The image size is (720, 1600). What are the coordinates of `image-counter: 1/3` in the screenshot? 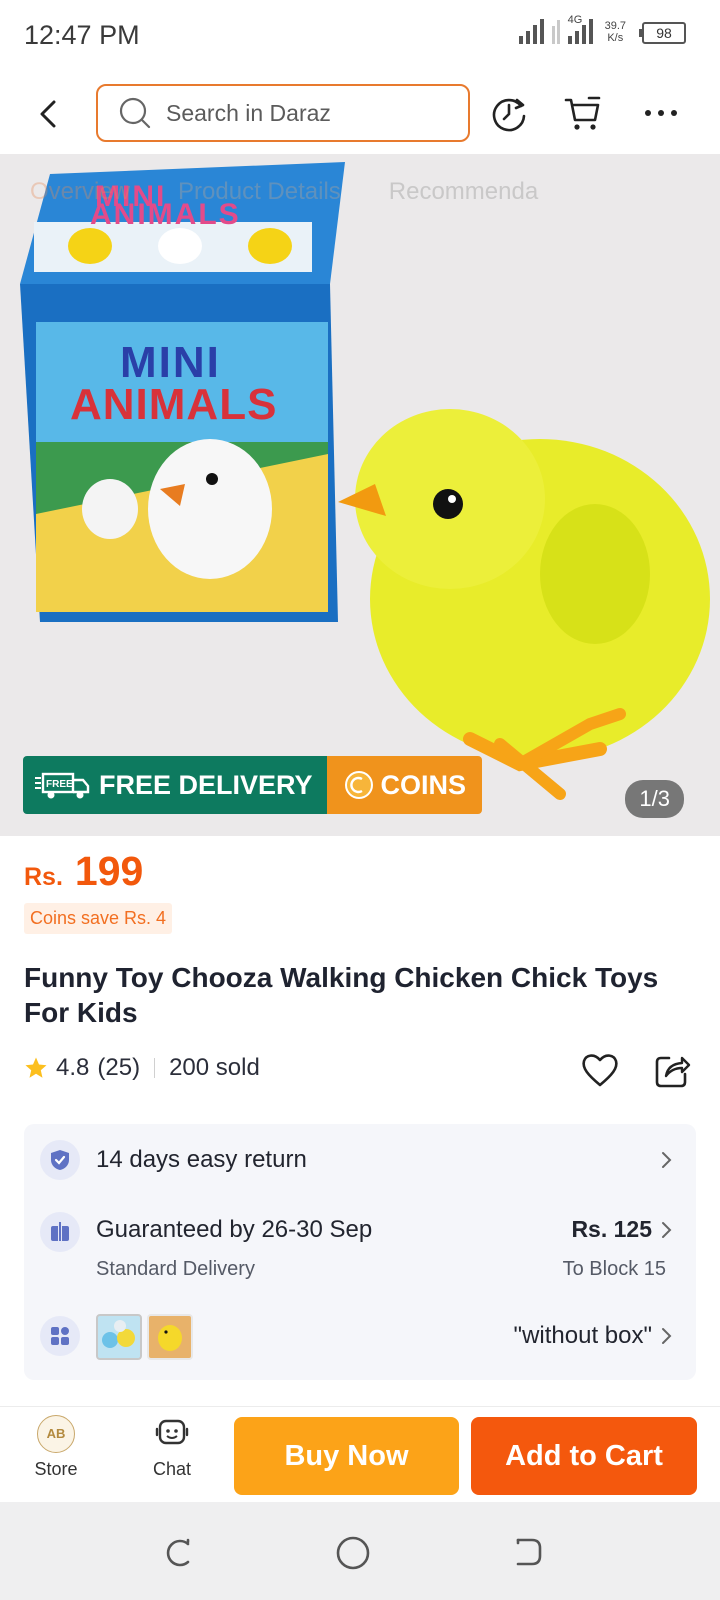 It's located at (654, 799).